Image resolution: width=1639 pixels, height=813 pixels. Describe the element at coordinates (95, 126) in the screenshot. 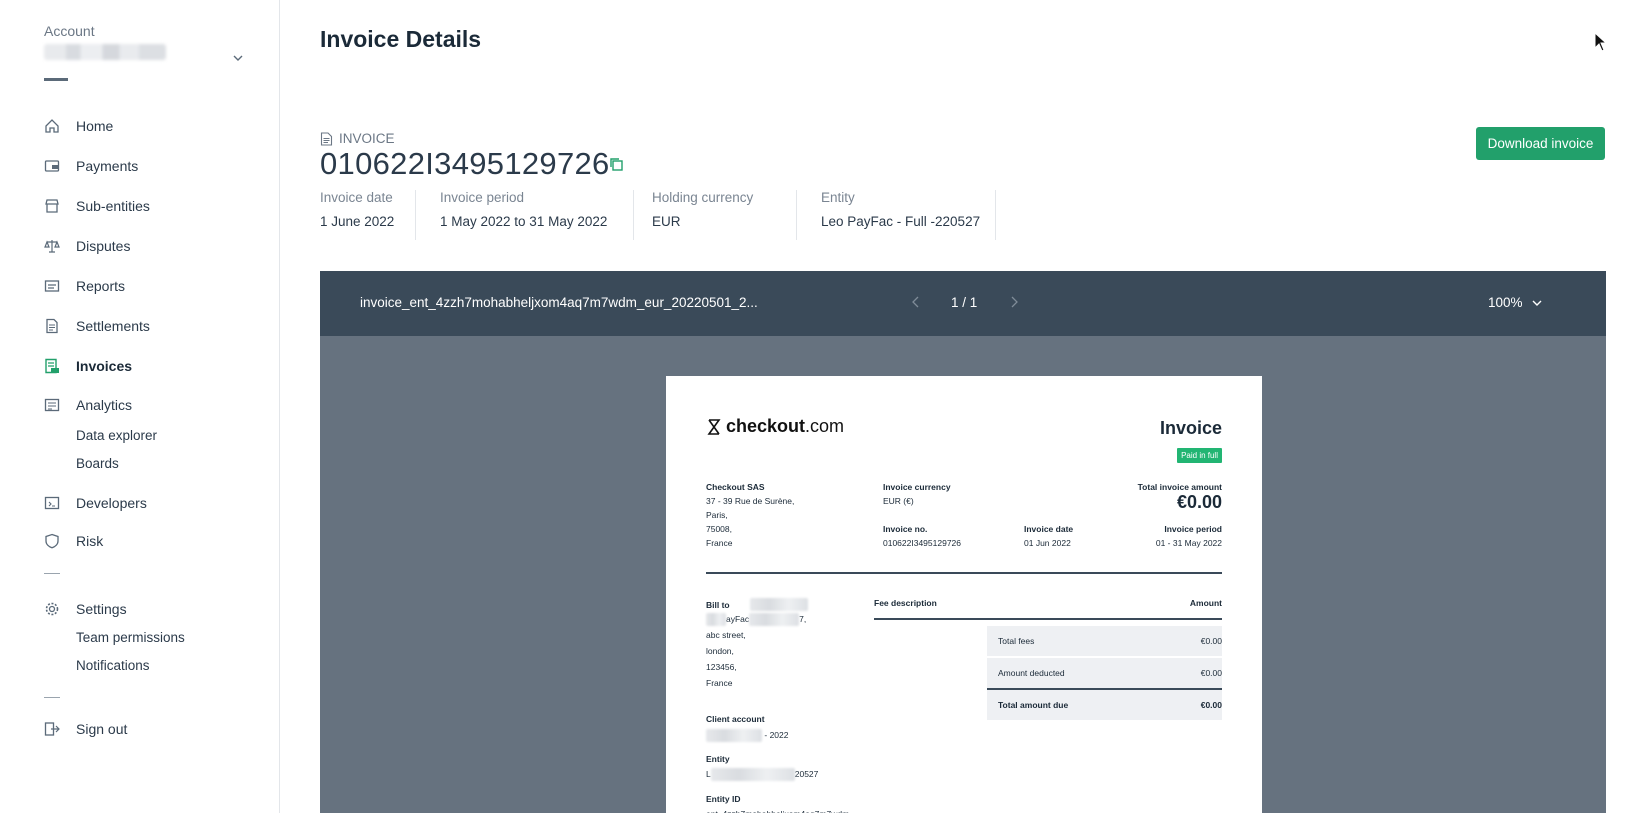

I see `sidebar-item-label: Home` at that location.